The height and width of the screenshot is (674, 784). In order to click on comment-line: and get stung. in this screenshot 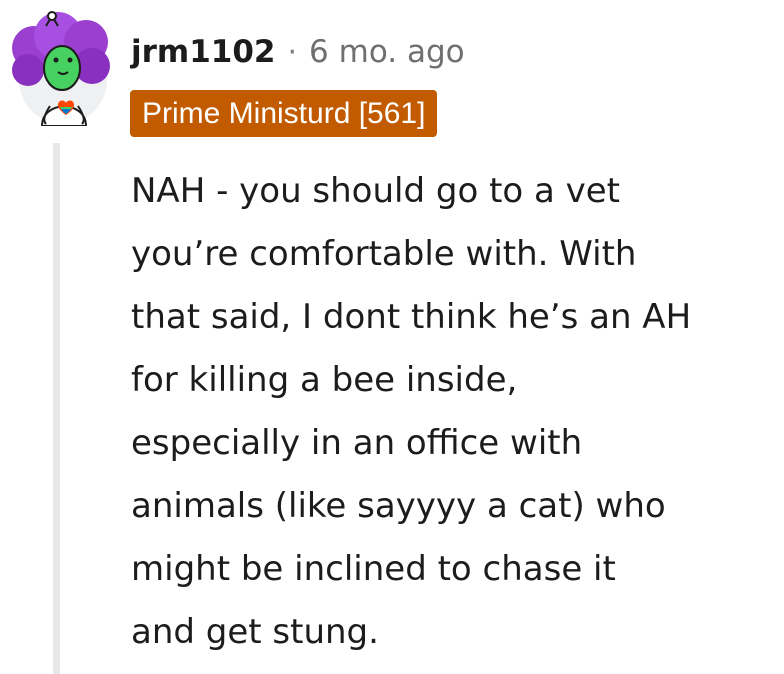, I will do `click(255, 632)`.